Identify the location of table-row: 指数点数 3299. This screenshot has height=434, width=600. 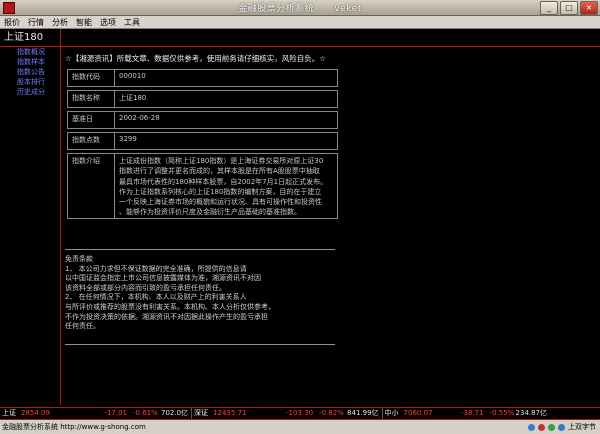
(202, 141).